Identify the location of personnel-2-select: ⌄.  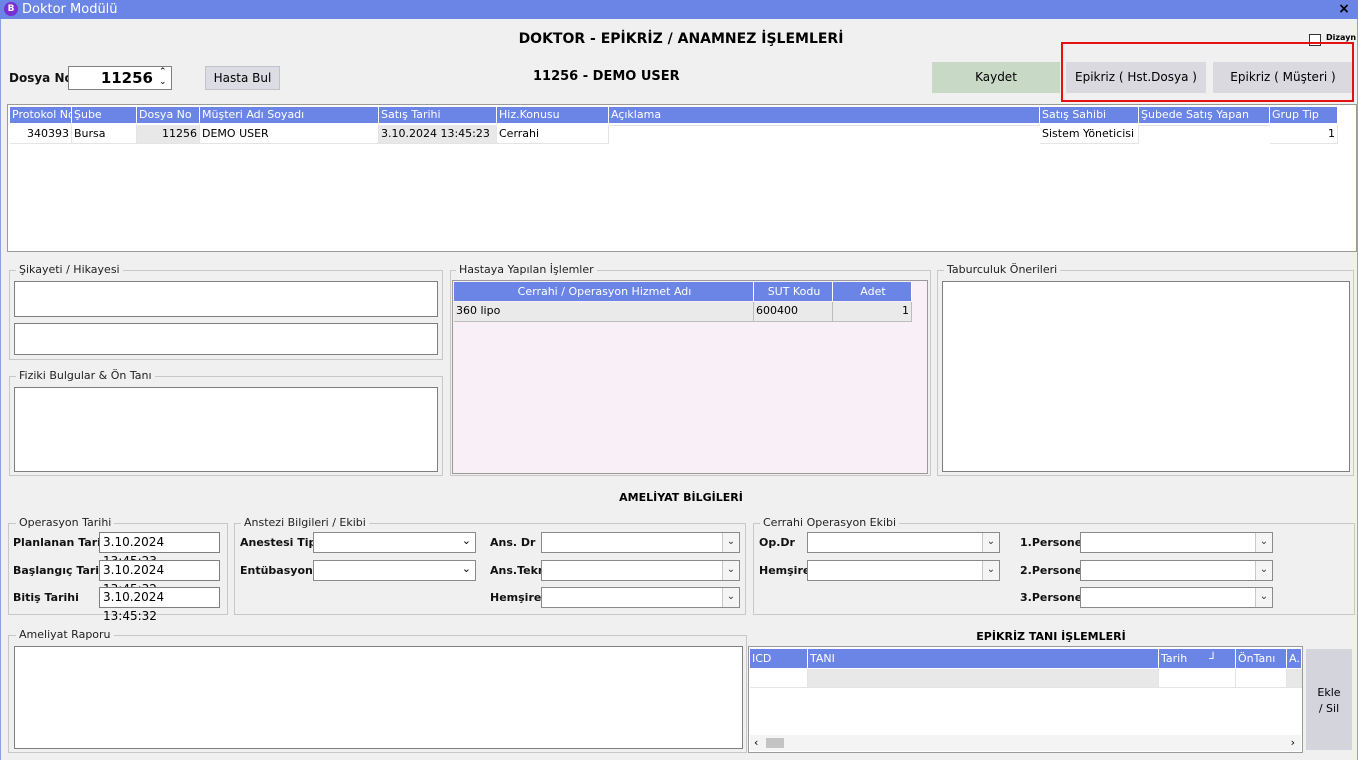
(1176, 570).